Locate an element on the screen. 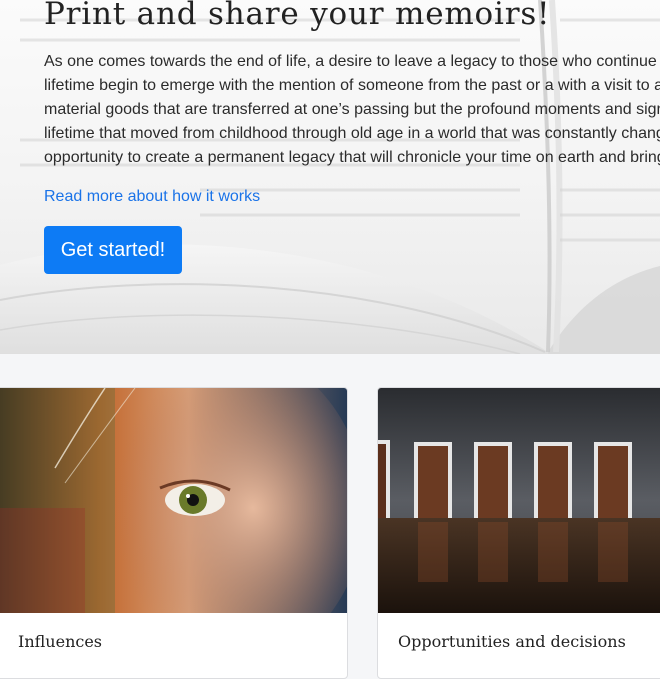 The image size is (660, 679). card-title-opportunities-decisions: Opportunities and decisions is located at coordinates (512, 641).